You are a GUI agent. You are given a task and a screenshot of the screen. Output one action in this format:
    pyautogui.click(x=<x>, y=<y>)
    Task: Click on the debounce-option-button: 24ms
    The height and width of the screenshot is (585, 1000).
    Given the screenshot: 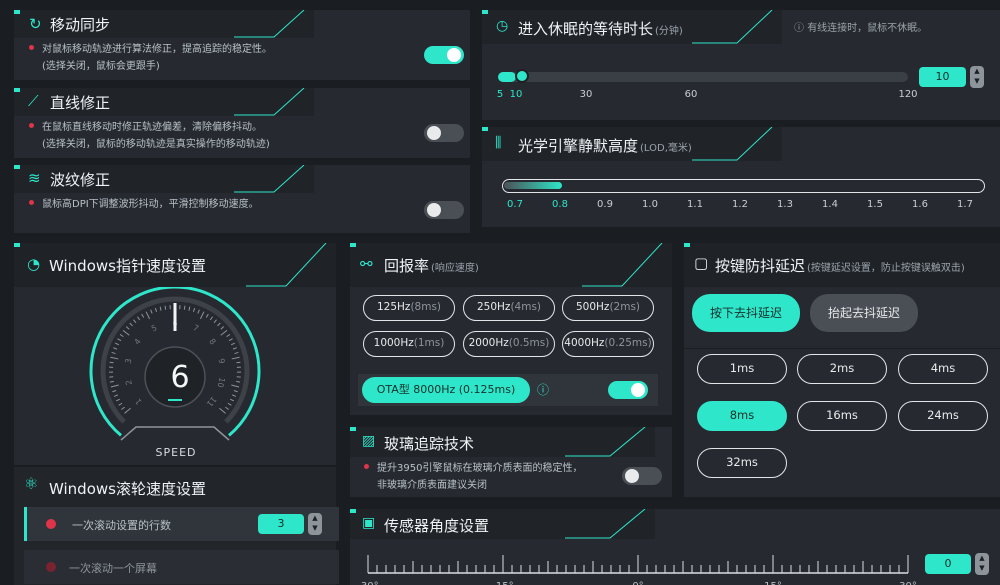 What is the action you would take?
    pyautogui.click(x=943, y=416)
    